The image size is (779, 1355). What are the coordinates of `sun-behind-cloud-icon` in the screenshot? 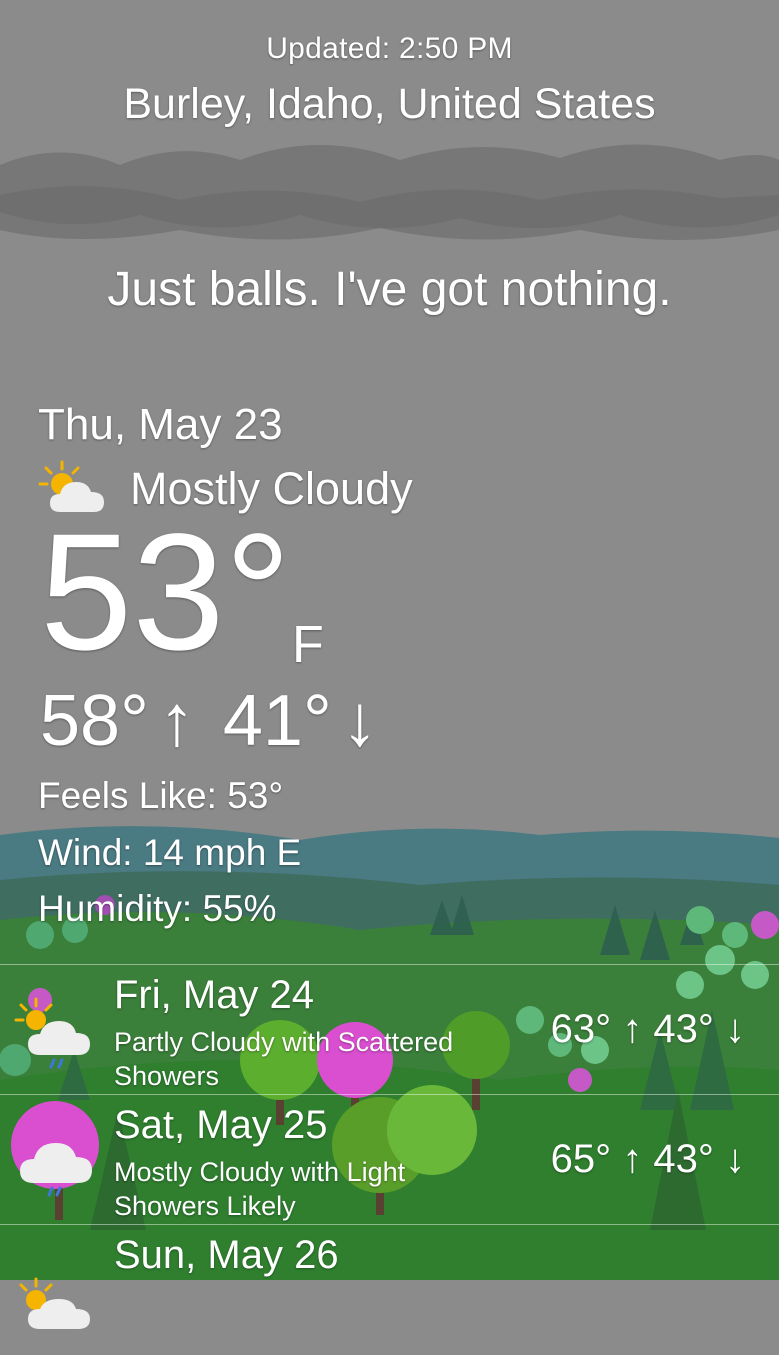 It's located at (54, 1303).